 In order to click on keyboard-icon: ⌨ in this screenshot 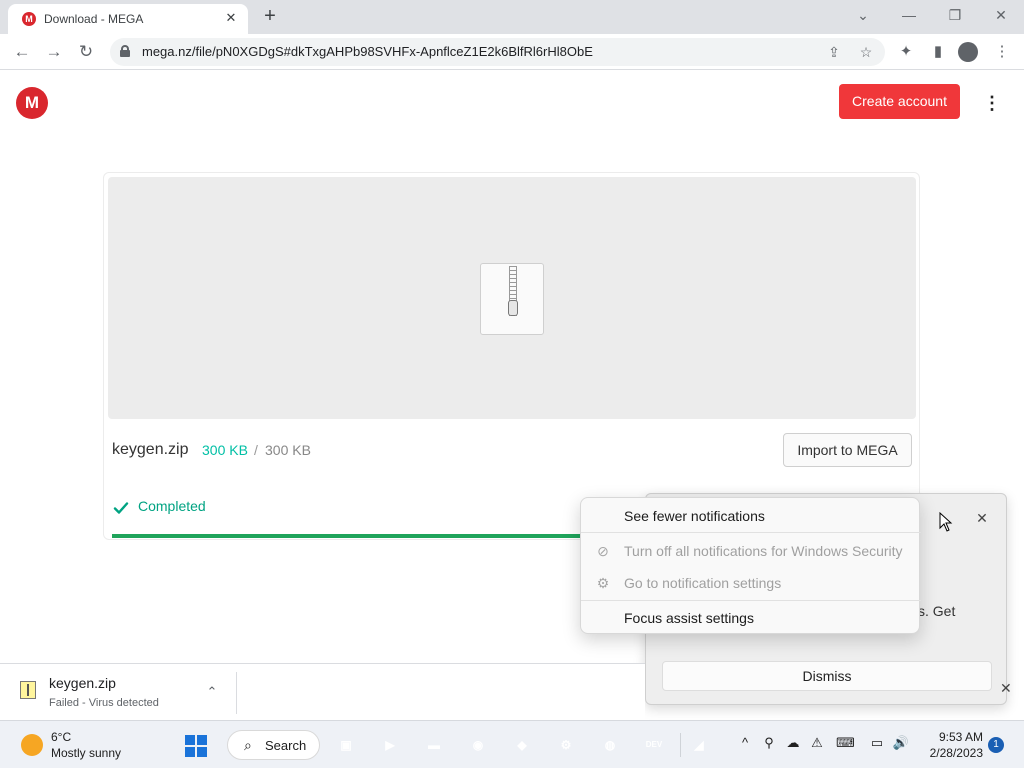, I will do `click(845, 743)`.